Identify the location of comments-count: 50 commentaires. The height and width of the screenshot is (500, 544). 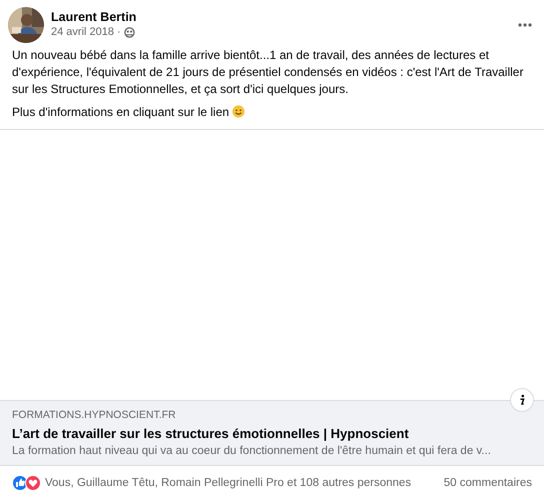
(488, 483).